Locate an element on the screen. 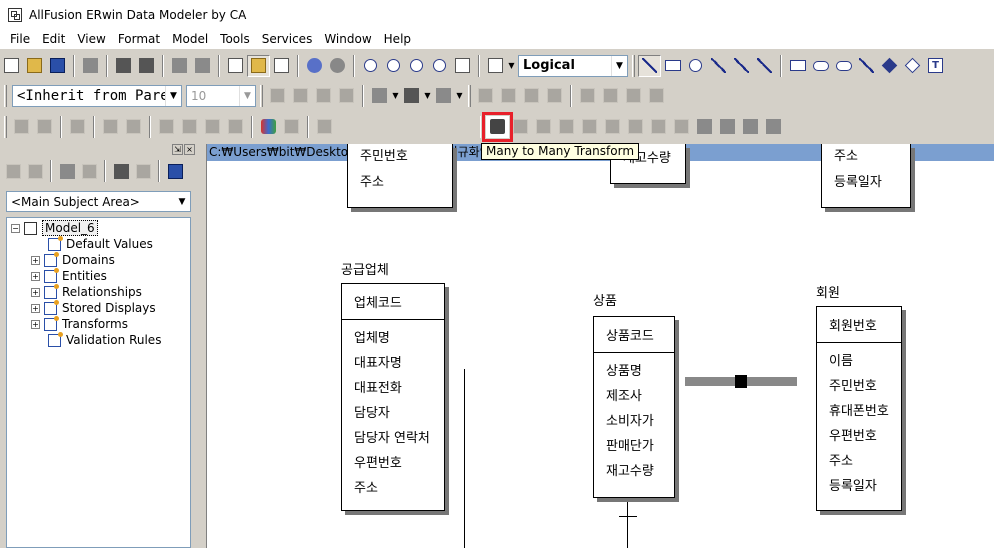  tag-tool is located at coordinates (912, 66).